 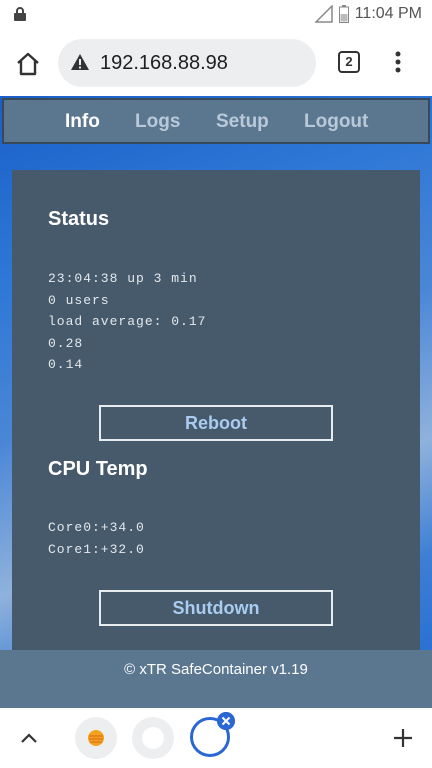 I want to click on blank-tab-icon, so click(x=153, y=738).